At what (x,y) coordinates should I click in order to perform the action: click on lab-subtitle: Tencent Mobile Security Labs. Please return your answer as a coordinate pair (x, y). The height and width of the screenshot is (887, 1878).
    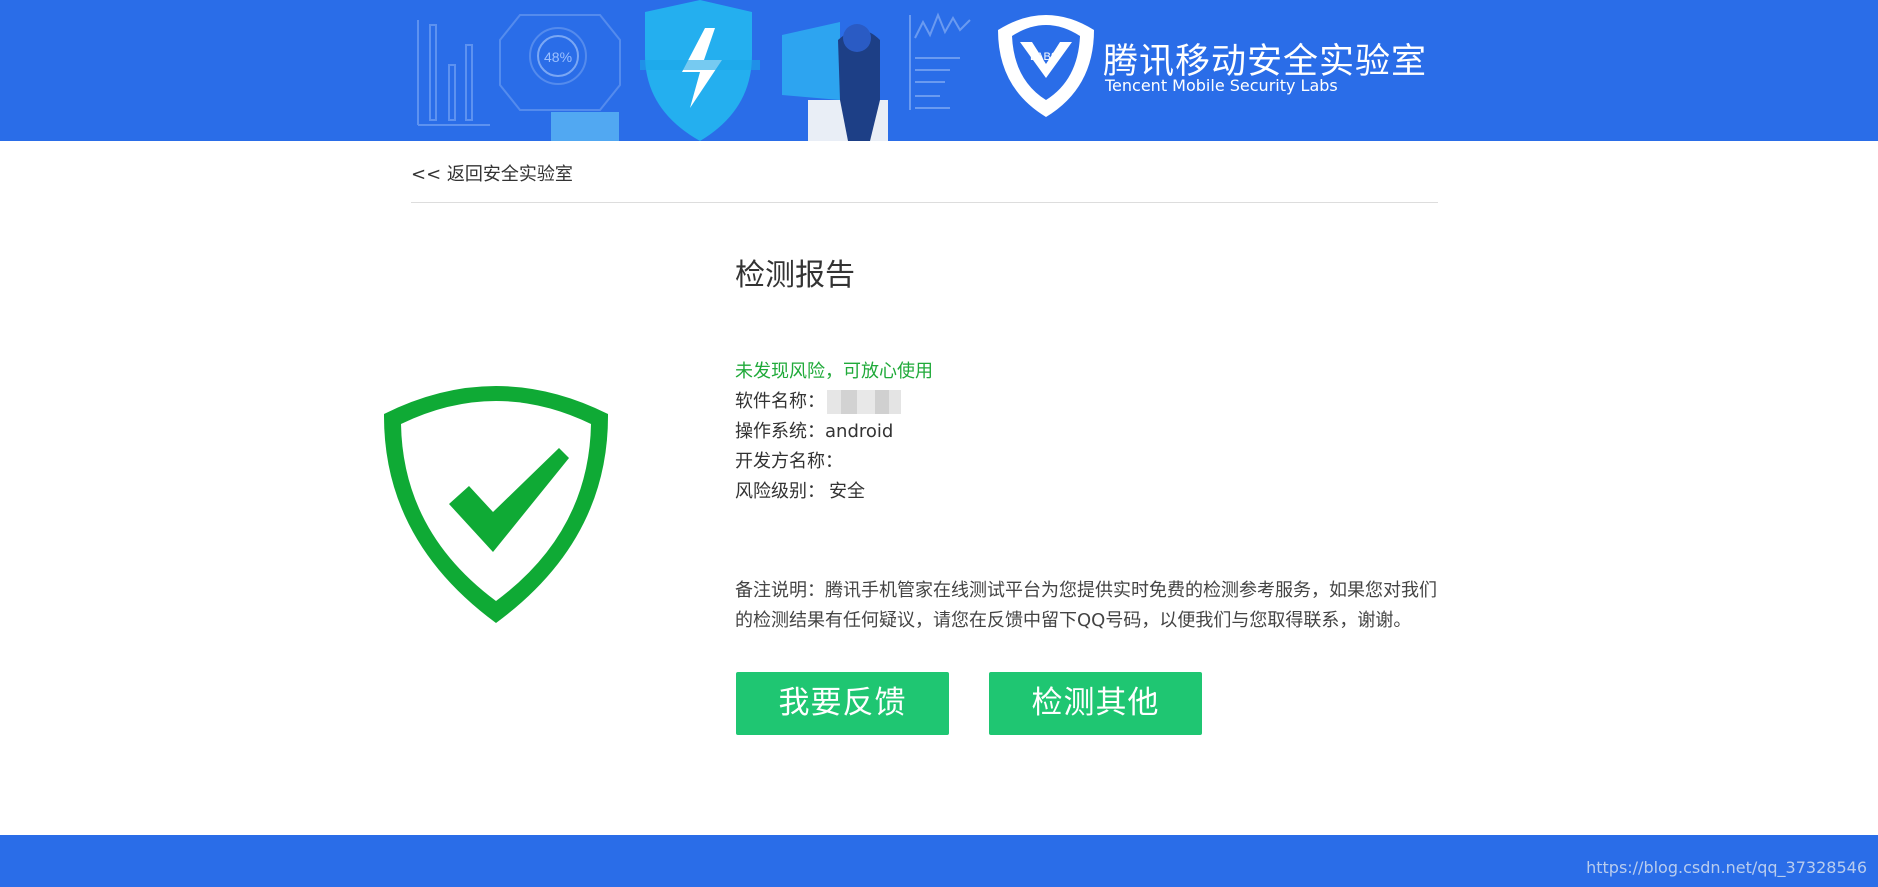
    Looking at the image, I should click on (1221, 85).